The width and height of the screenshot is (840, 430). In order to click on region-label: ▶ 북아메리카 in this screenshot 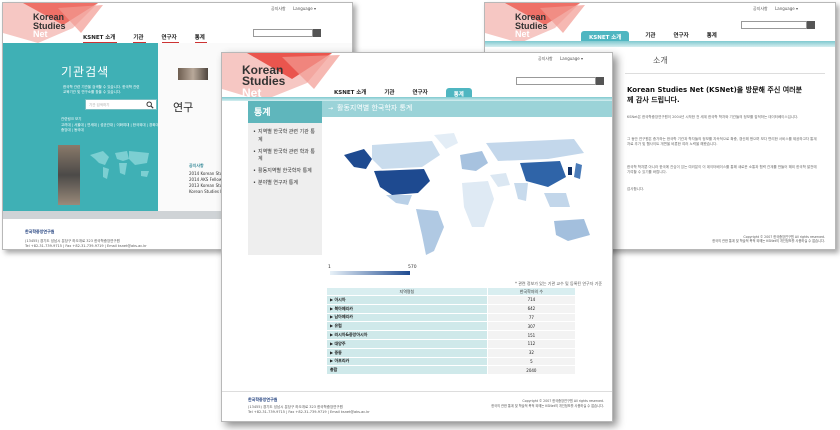, I will do `click(407, 308)`.